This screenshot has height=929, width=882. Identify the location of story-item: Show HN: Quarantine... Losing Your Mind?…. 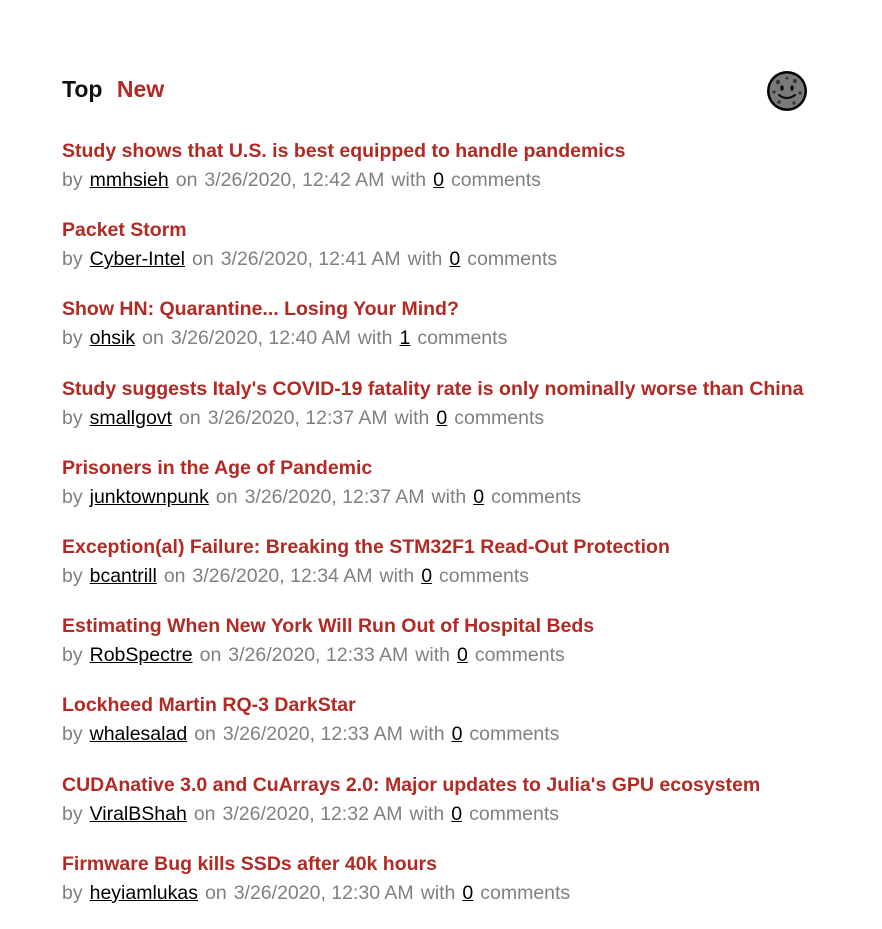
(457, 334).